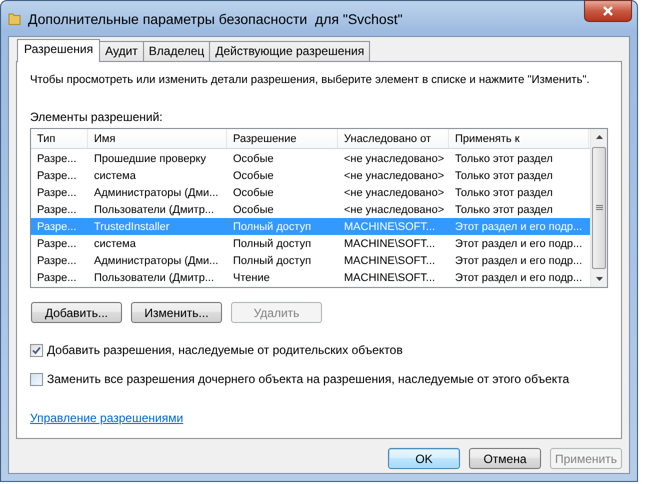 The width and height of the screenshot is (647, 484). Describe the element at coordinates (424, 458) in the screenshot. I see `ok-button: OK` at that location.